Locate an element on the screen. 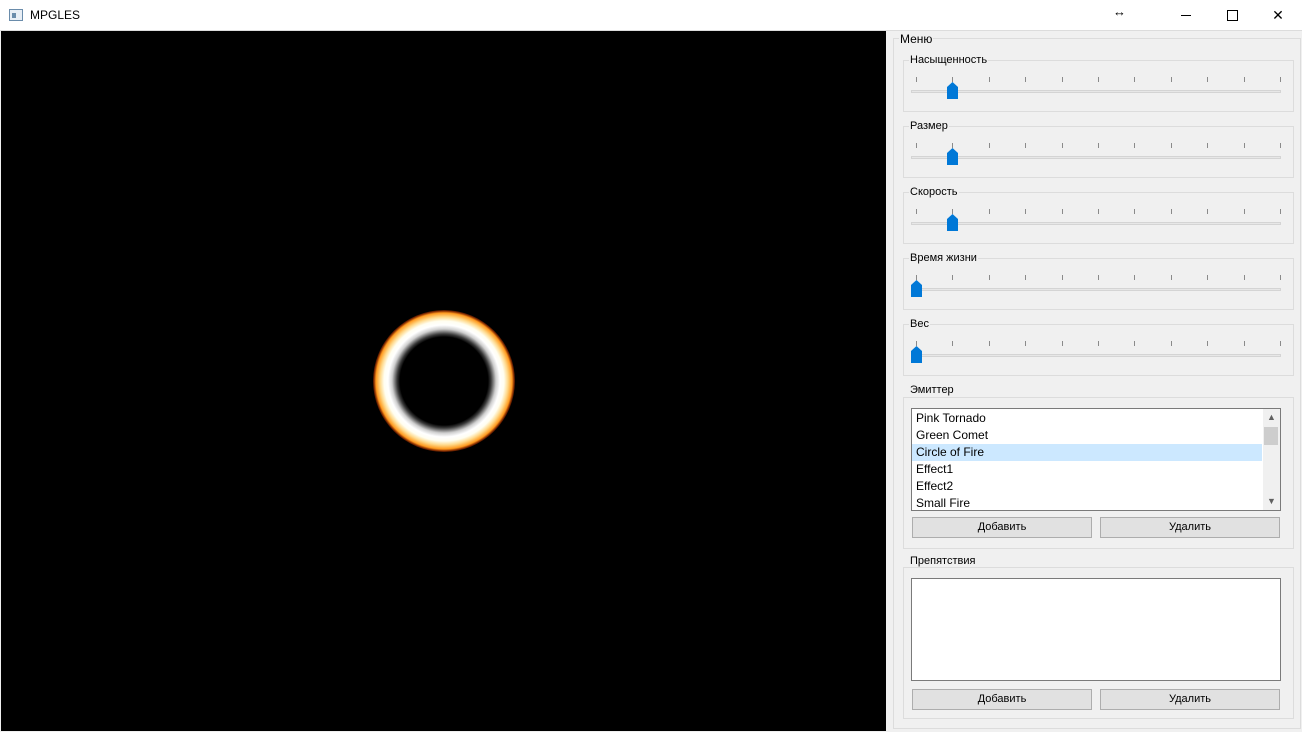 The width and height of the screenshot is (1302, 732). maximize-button is located at coordinates (1232, 15).